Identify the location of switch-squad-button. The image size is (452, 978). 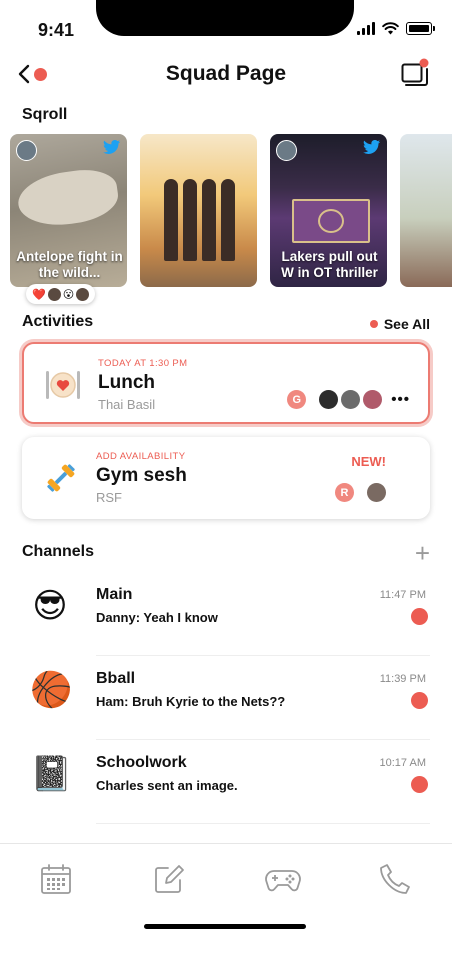
(415, 73).